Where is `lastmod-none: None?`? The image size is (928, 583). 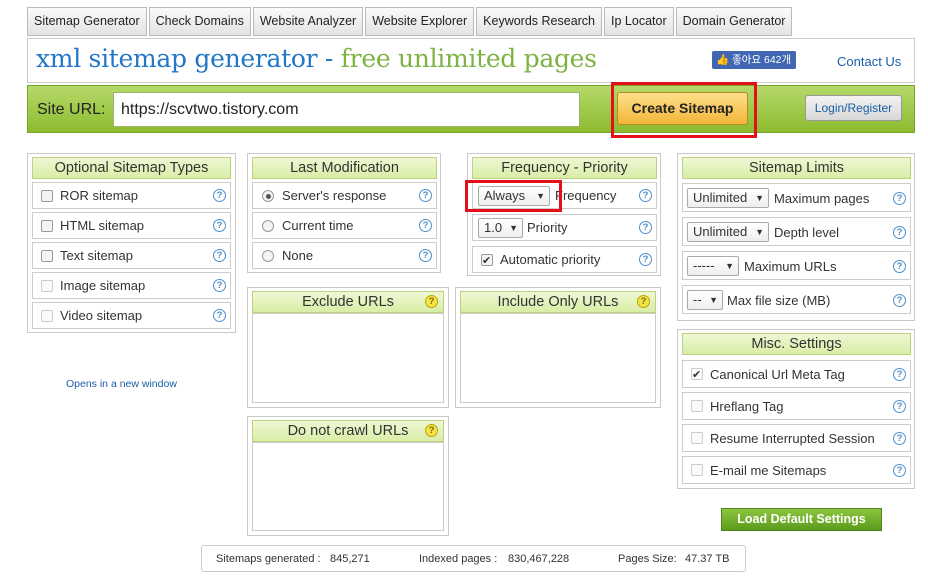
lastmod-none: None? is located at coordinates (344, 255).